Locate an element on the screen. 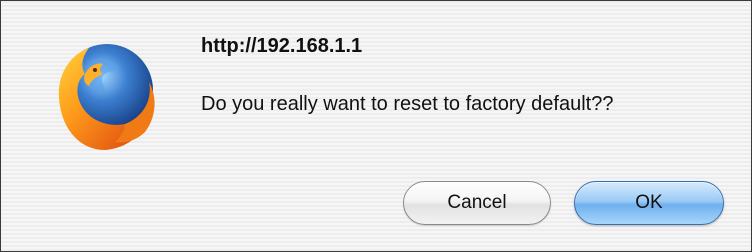 The width and height of the screenshot is (752, 252). ok-button-label: OK is located at coordinates (649, 202).